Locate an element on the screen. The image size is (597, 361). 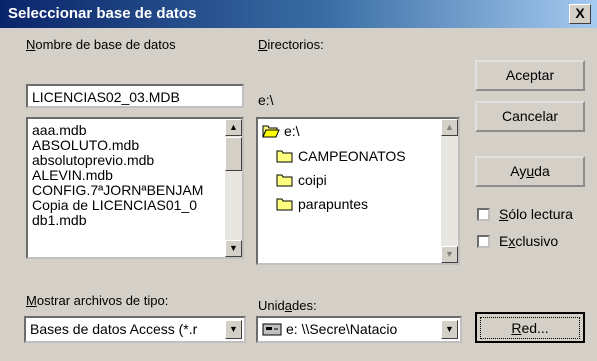
db-name-label: Nombre de base de datos is located at coordinates (101, 44).